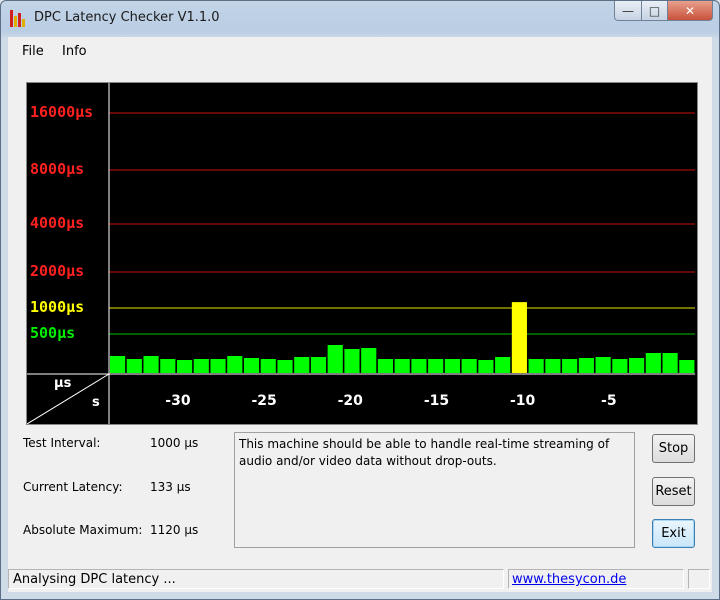 This screenshot has width=720, height=600. I want to click on x-tick-label: -15, so click(436, 401).